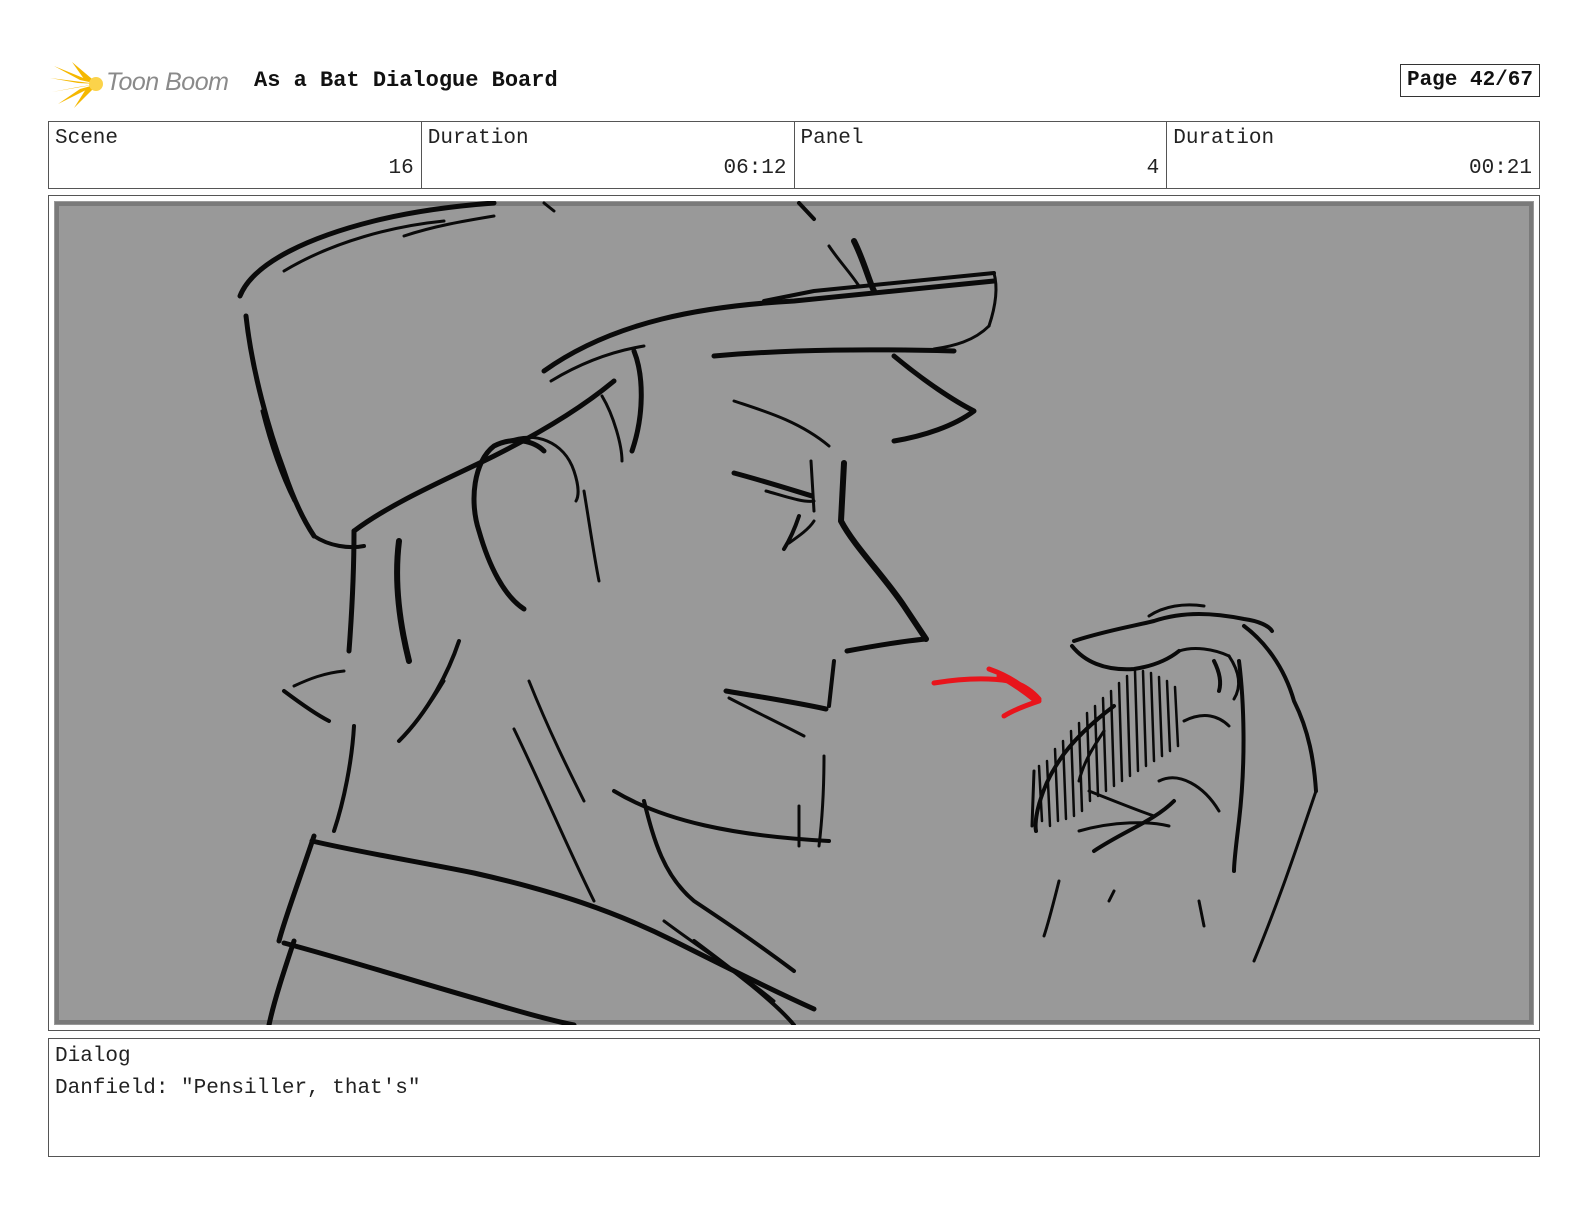 This screenshot has height=1225, width=1582. Describe the element at coordinates (1353, 155) in the screenshot. I see `panel-duration-cell: Duration 00:21` at that location.